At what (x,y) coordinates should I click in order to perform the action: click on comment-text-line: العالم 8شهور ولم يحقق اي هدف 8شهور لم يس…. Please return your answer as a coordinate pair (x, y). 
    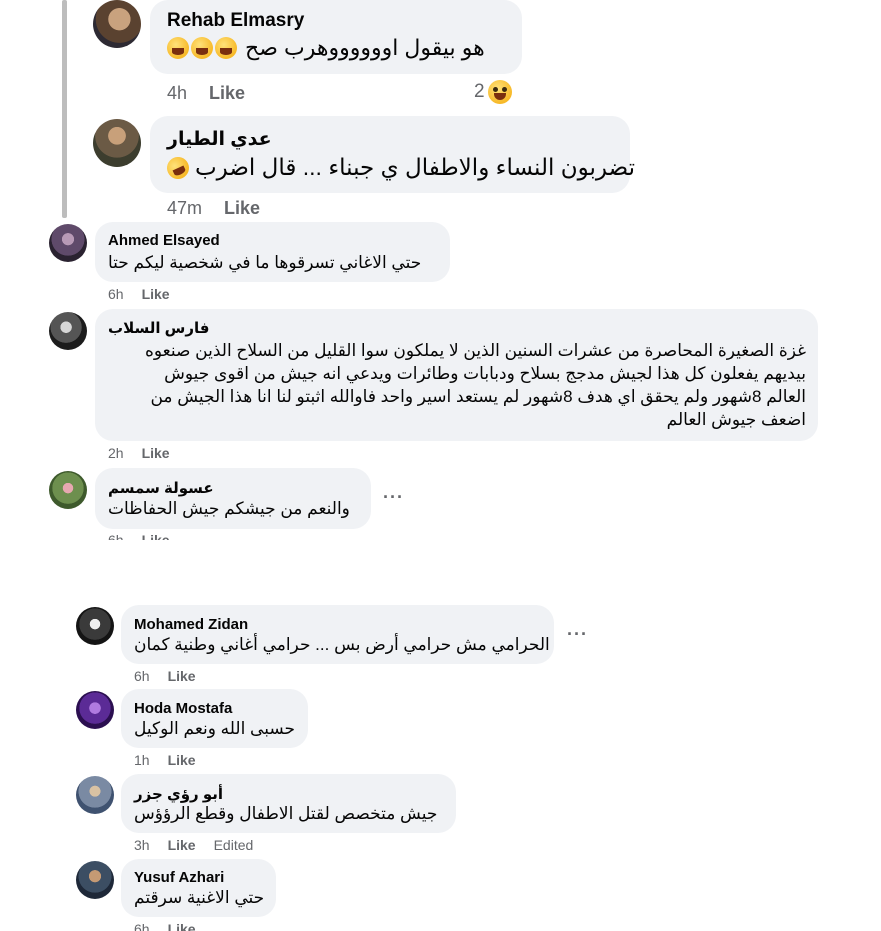
    Looking at the image, I should click on (478, 396).